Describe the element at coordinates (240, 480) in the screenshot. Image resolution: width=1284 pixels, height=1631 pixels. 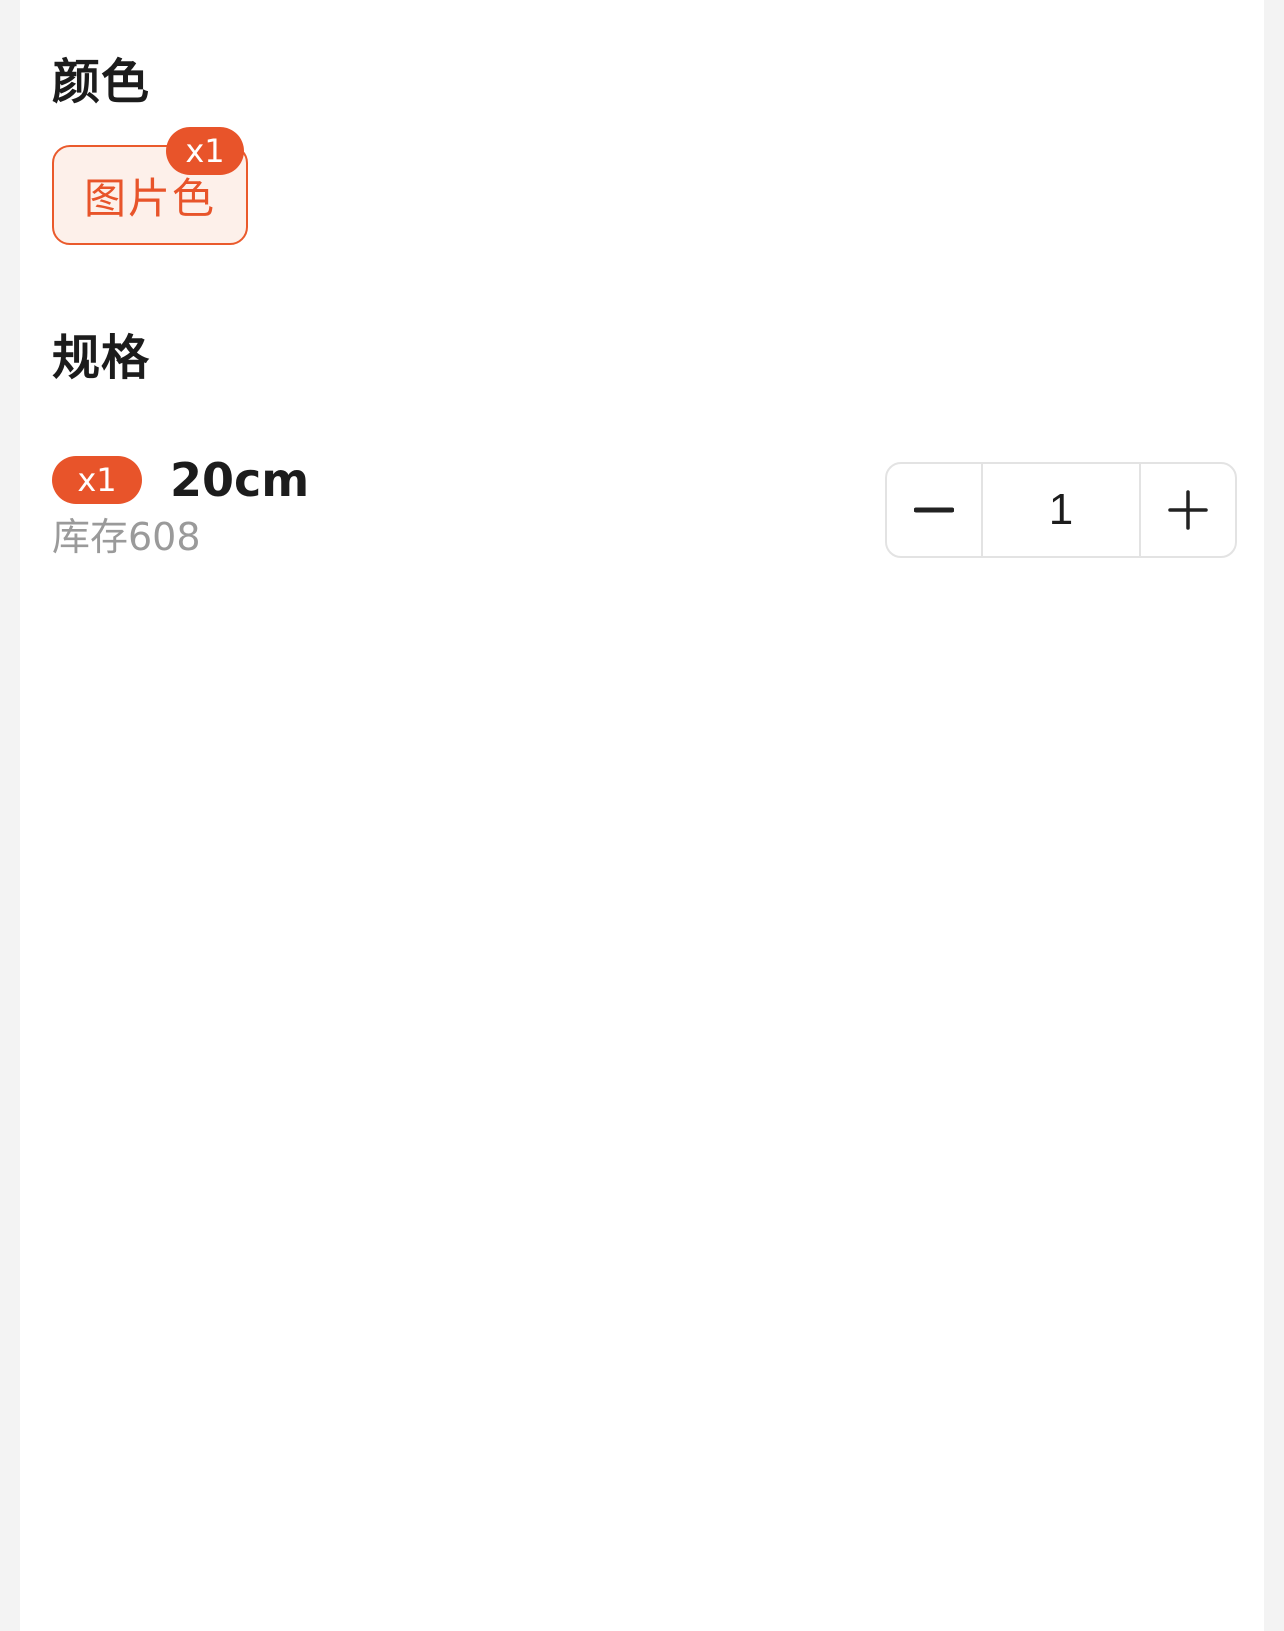
I see `spec-name: 20cm` at that location.